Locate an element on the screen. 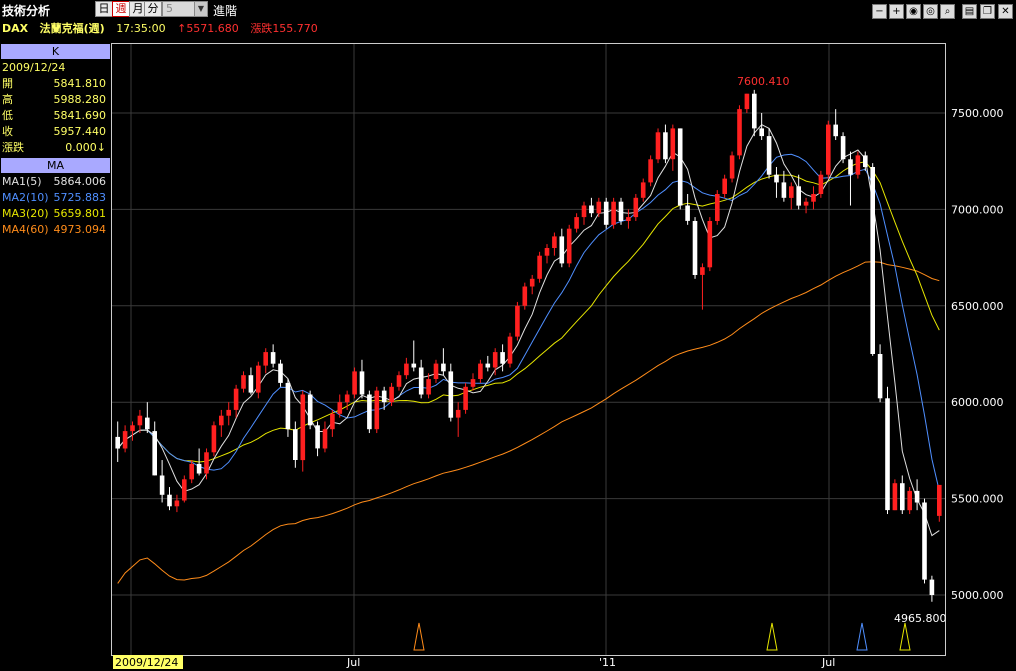 The image size is (1016, 671). period-day-button: 日 is located at coordinates (104, 9).